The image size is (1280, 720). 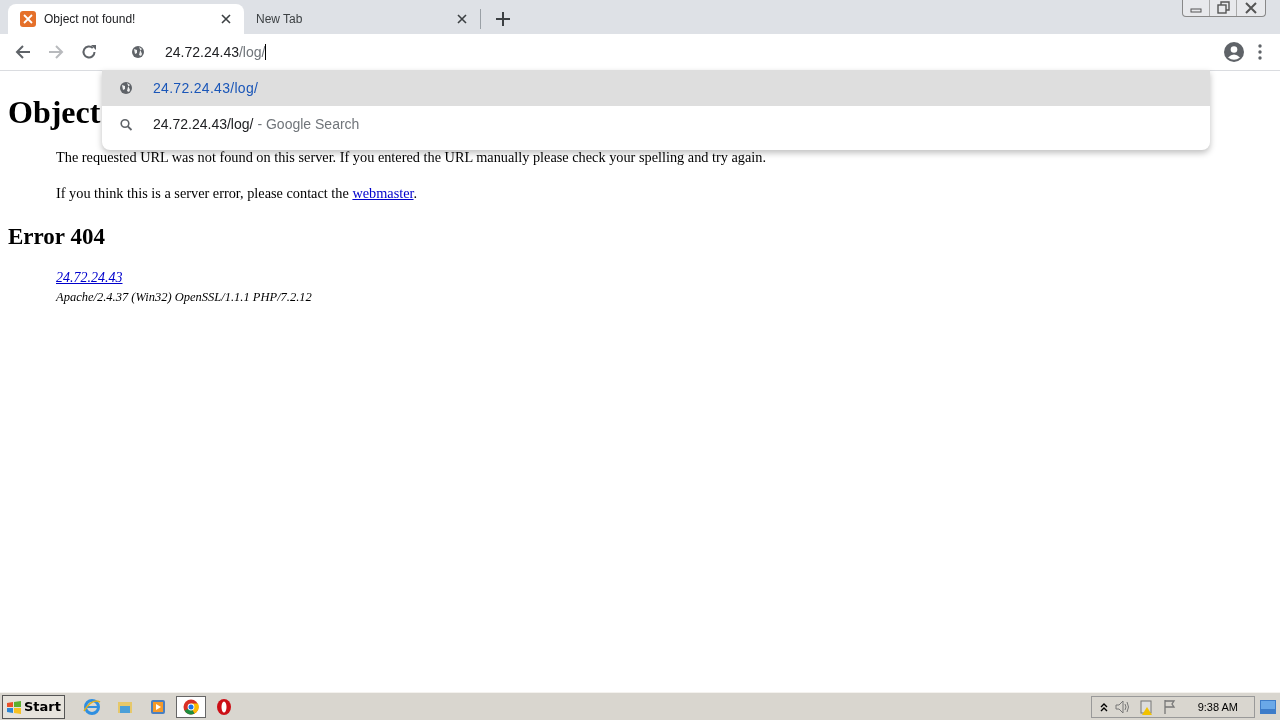 What do you see at coordinates (126, 124) in the screenshot?
I see `search-icon` at bounding box center [126, 124].